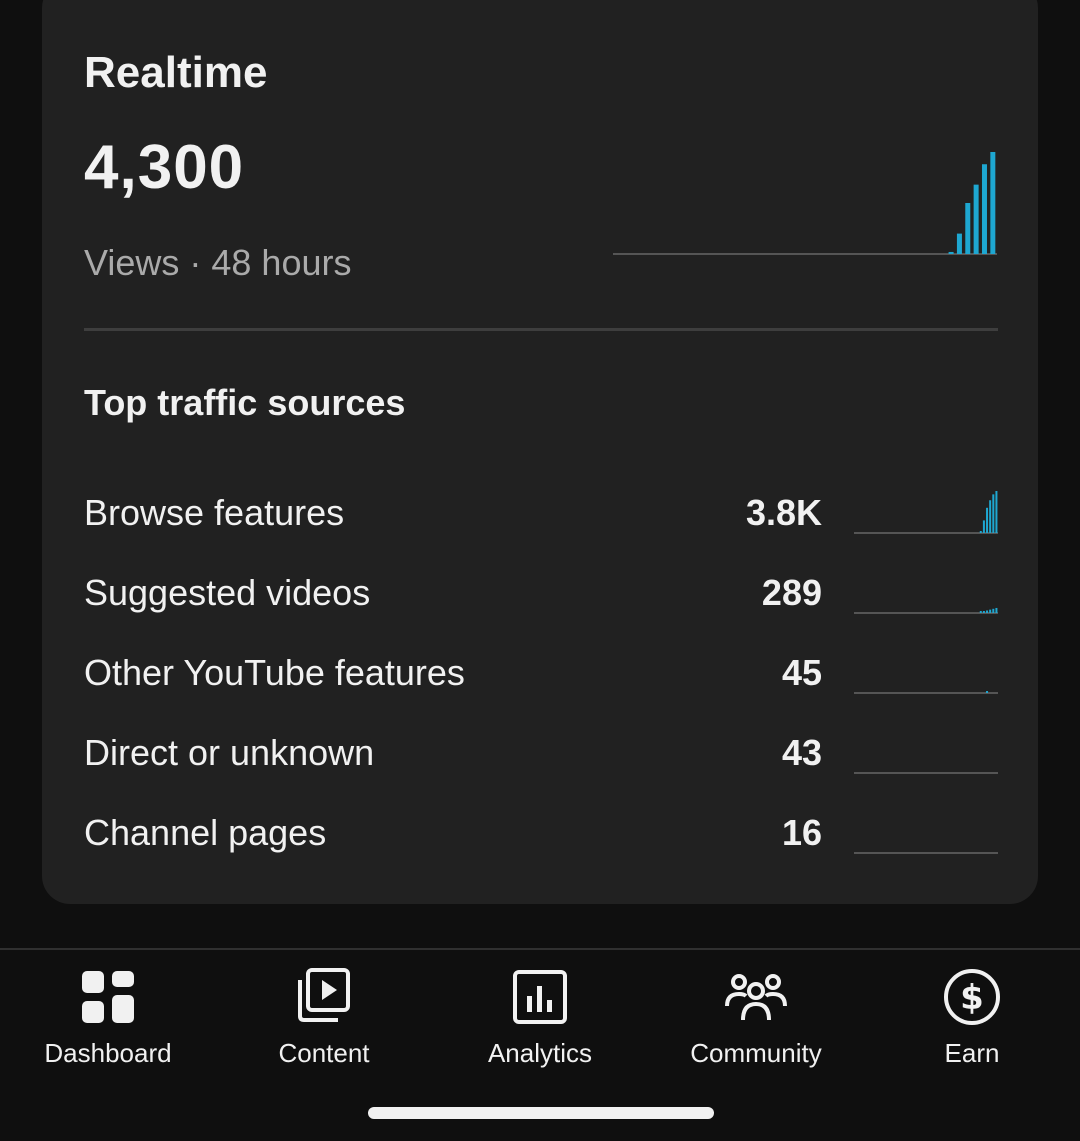 Image resolution: width=1080 pixels, height=1141 pixels. Describe the element at coordinates (541, 1113) in the screenshot. I see `home-indicator` at that location.